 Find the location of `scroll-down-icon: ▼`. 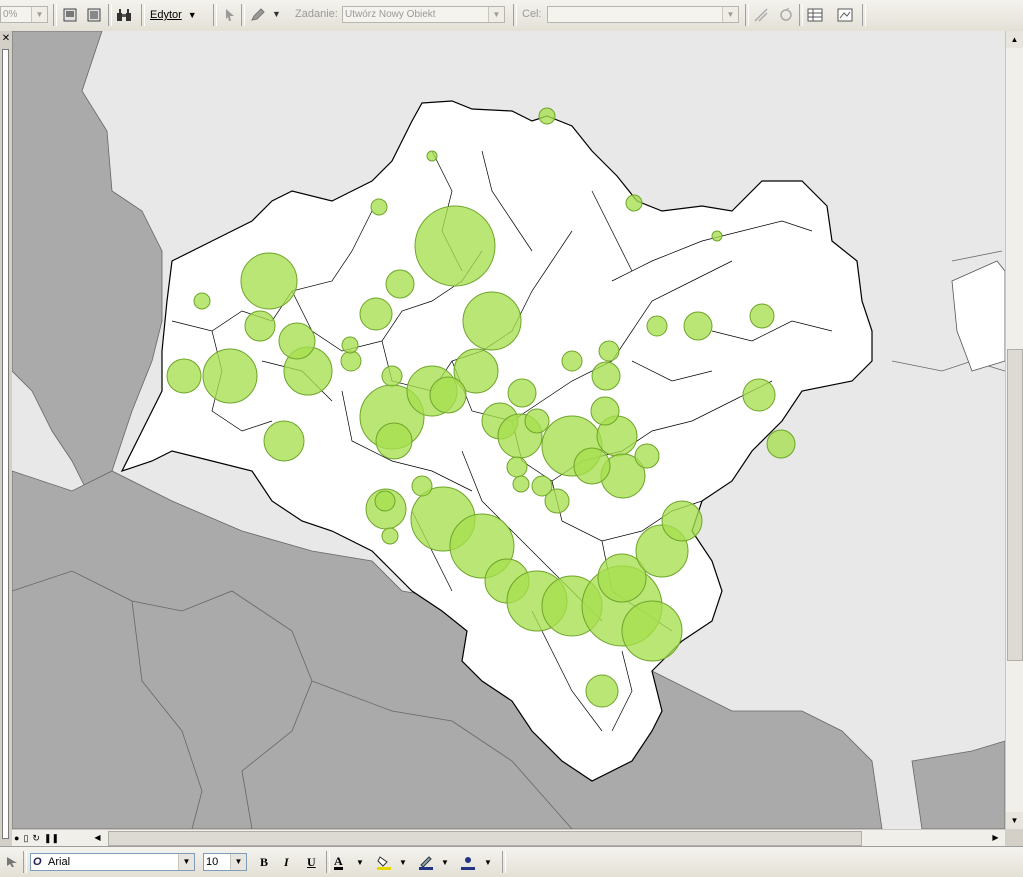

scroll-down-icon: ▼ is located at coordinates (1014, 820).